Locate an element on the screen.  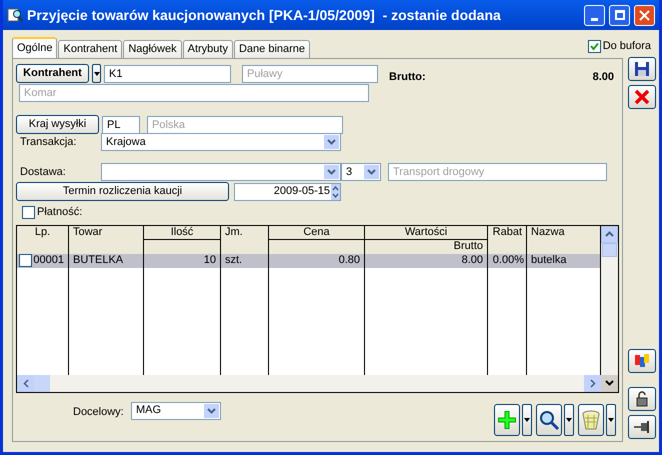
color-bars-icon is located at coordinates (642, 361).